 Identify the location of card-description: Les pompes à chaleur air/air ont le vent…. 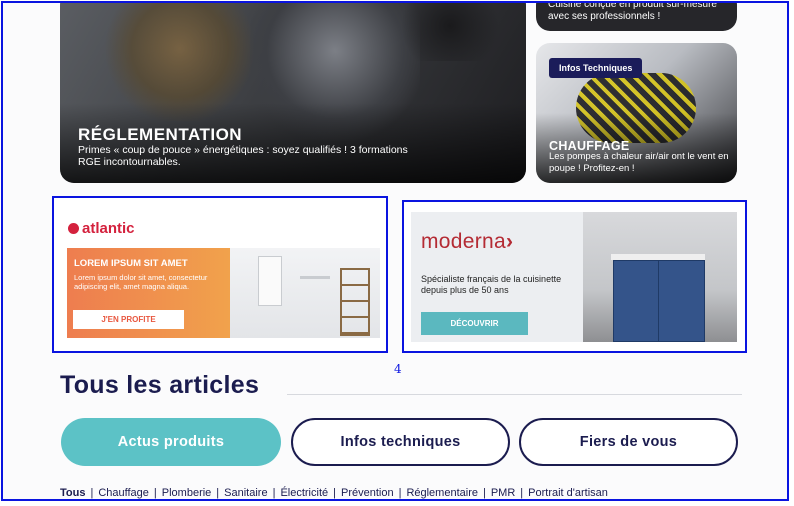
(639, 162).